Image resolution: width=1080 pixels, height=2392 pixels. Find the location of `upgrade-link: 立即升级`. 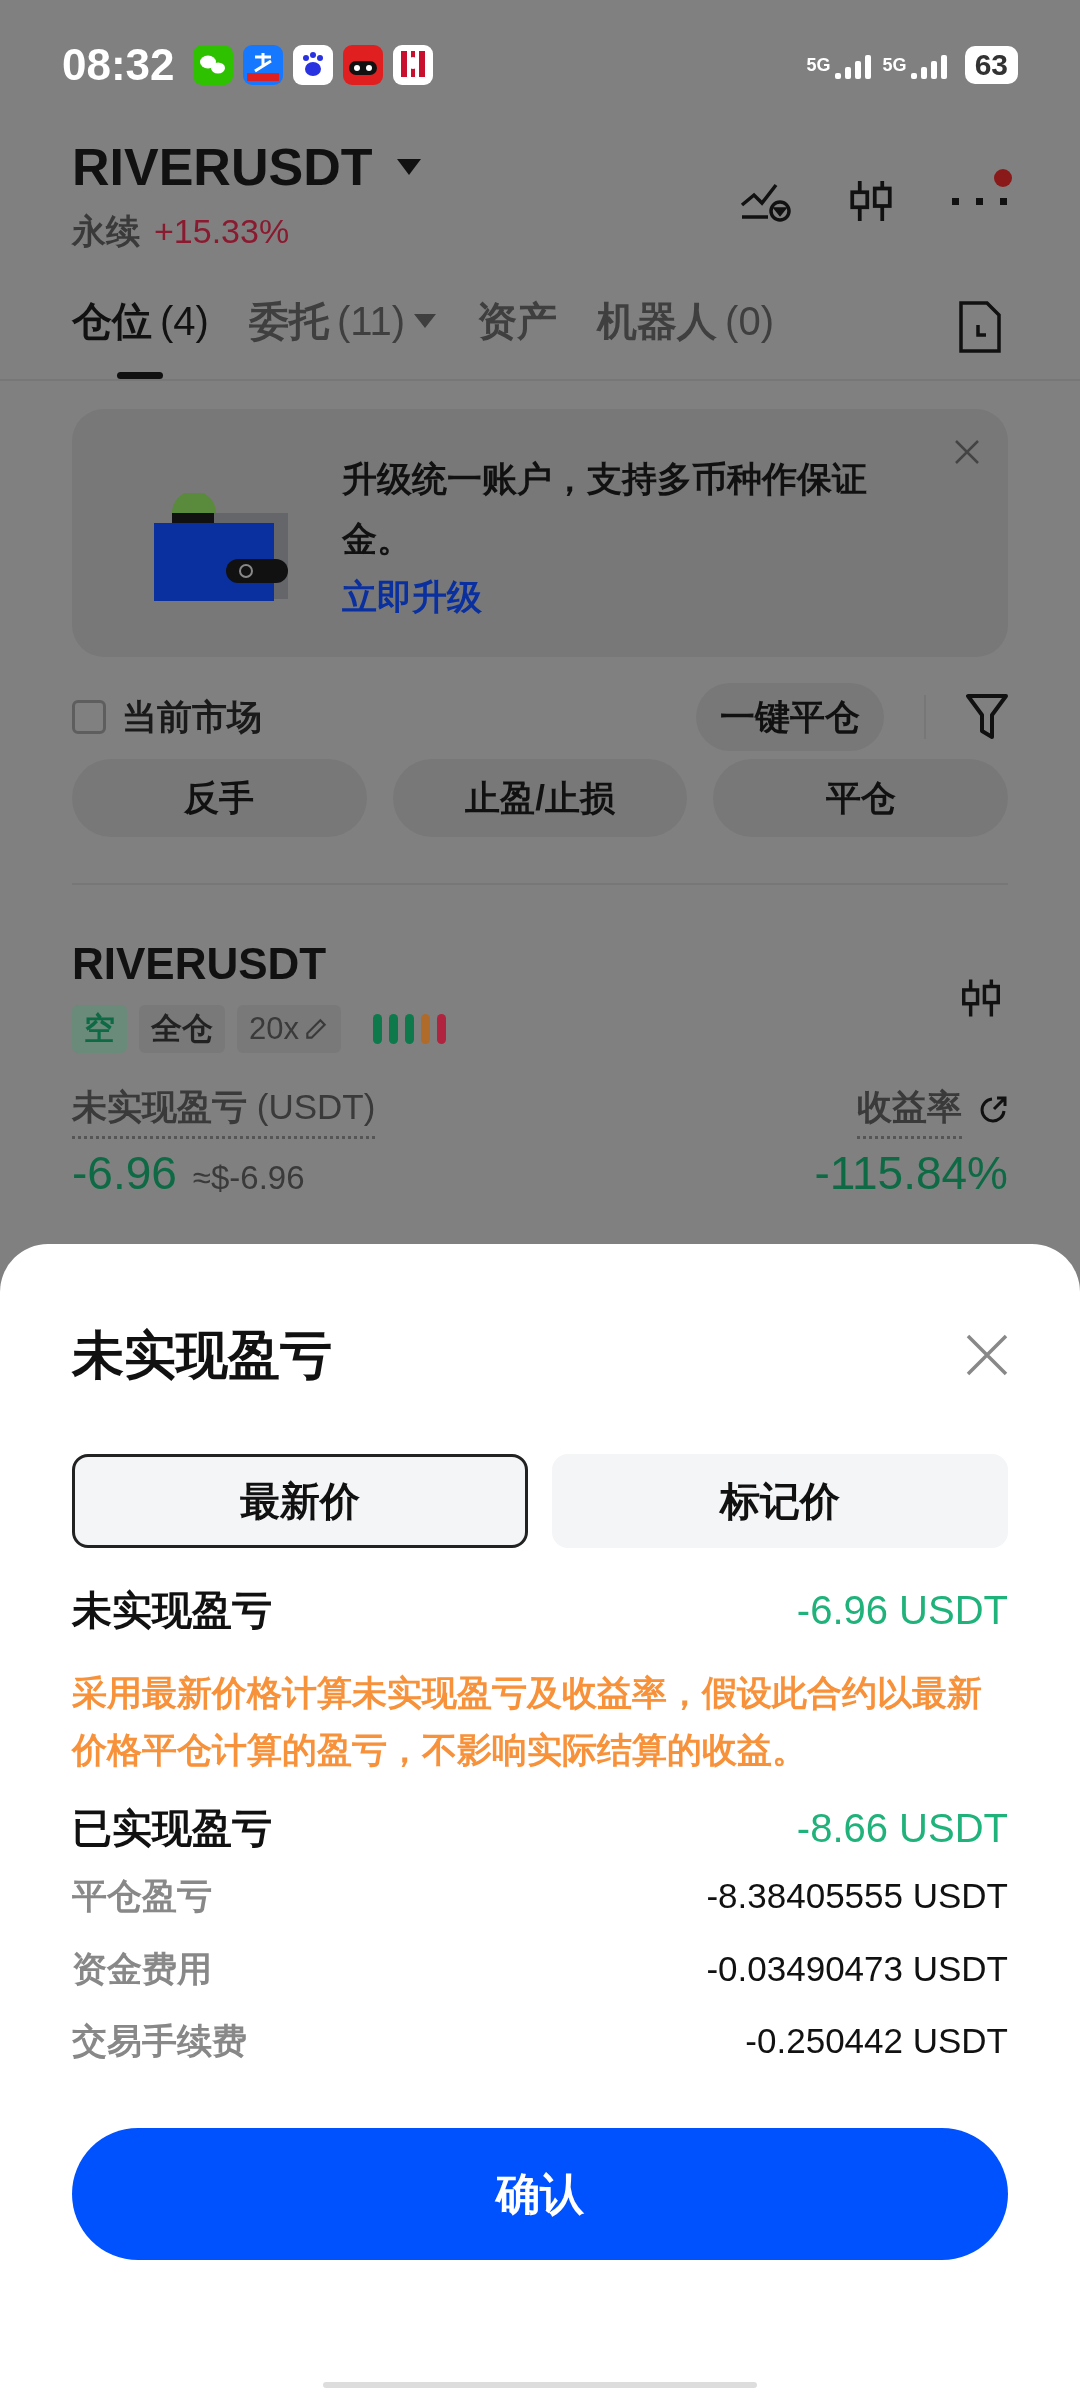

upgrade-link: 立即升级 is located at coordinates (412, 597).